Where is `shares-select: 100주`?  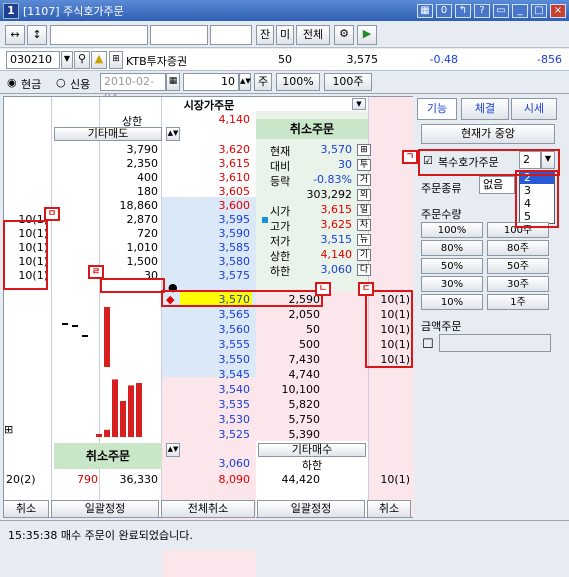 shares-select: 100주 is located at coordinates (348, 82).